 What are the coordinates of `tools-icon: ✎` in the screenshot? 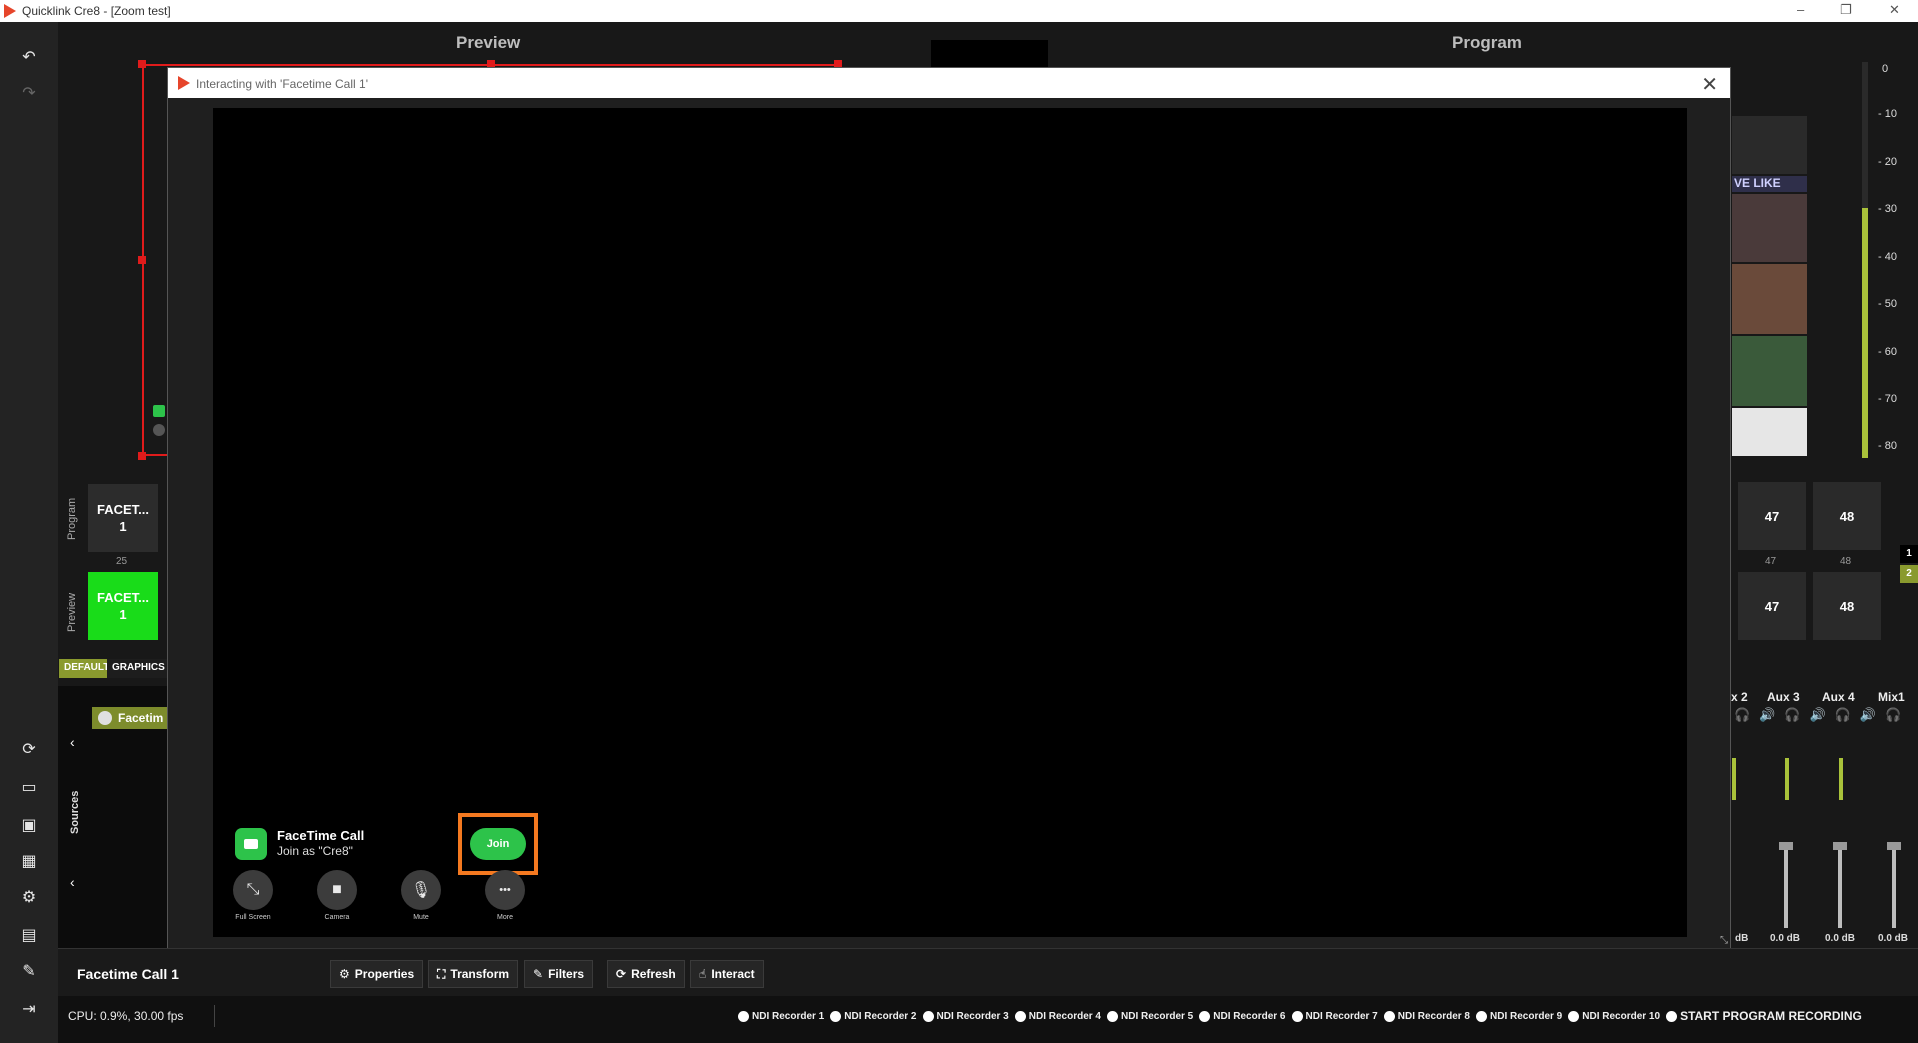 It's located at (29, 971).